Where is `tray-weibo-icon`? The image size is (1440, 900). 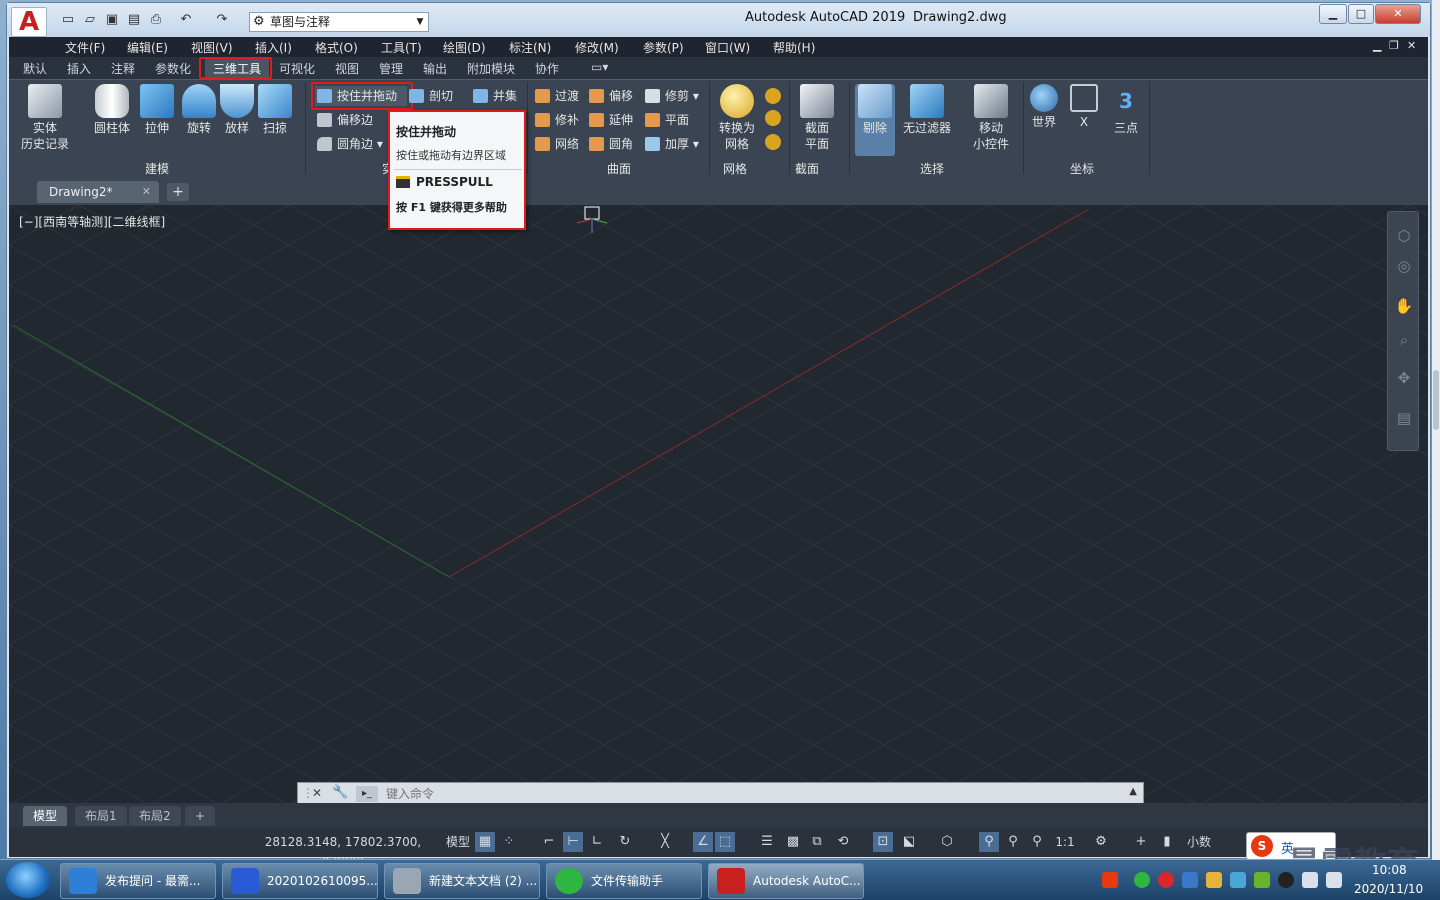 tray-weibo-icon is located at coordinates (1166, 880).